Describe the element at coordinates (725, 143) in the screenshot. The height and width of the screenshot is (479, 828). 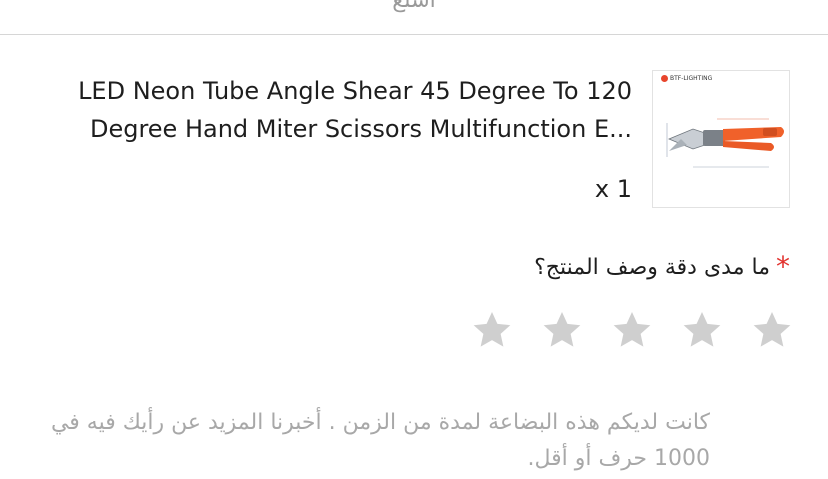
I see `miter-scissors-image` at that location.